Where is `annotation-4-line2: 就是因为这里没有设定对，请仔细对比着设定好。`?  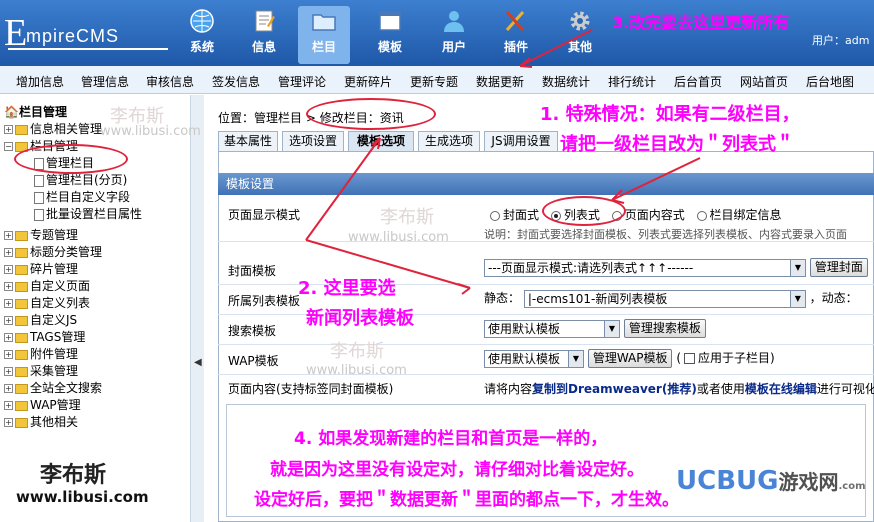
annotation-4-line2: 就是因为这里没有设定对，请仔细对比着设定好。 is located at coordinates (457, 470).